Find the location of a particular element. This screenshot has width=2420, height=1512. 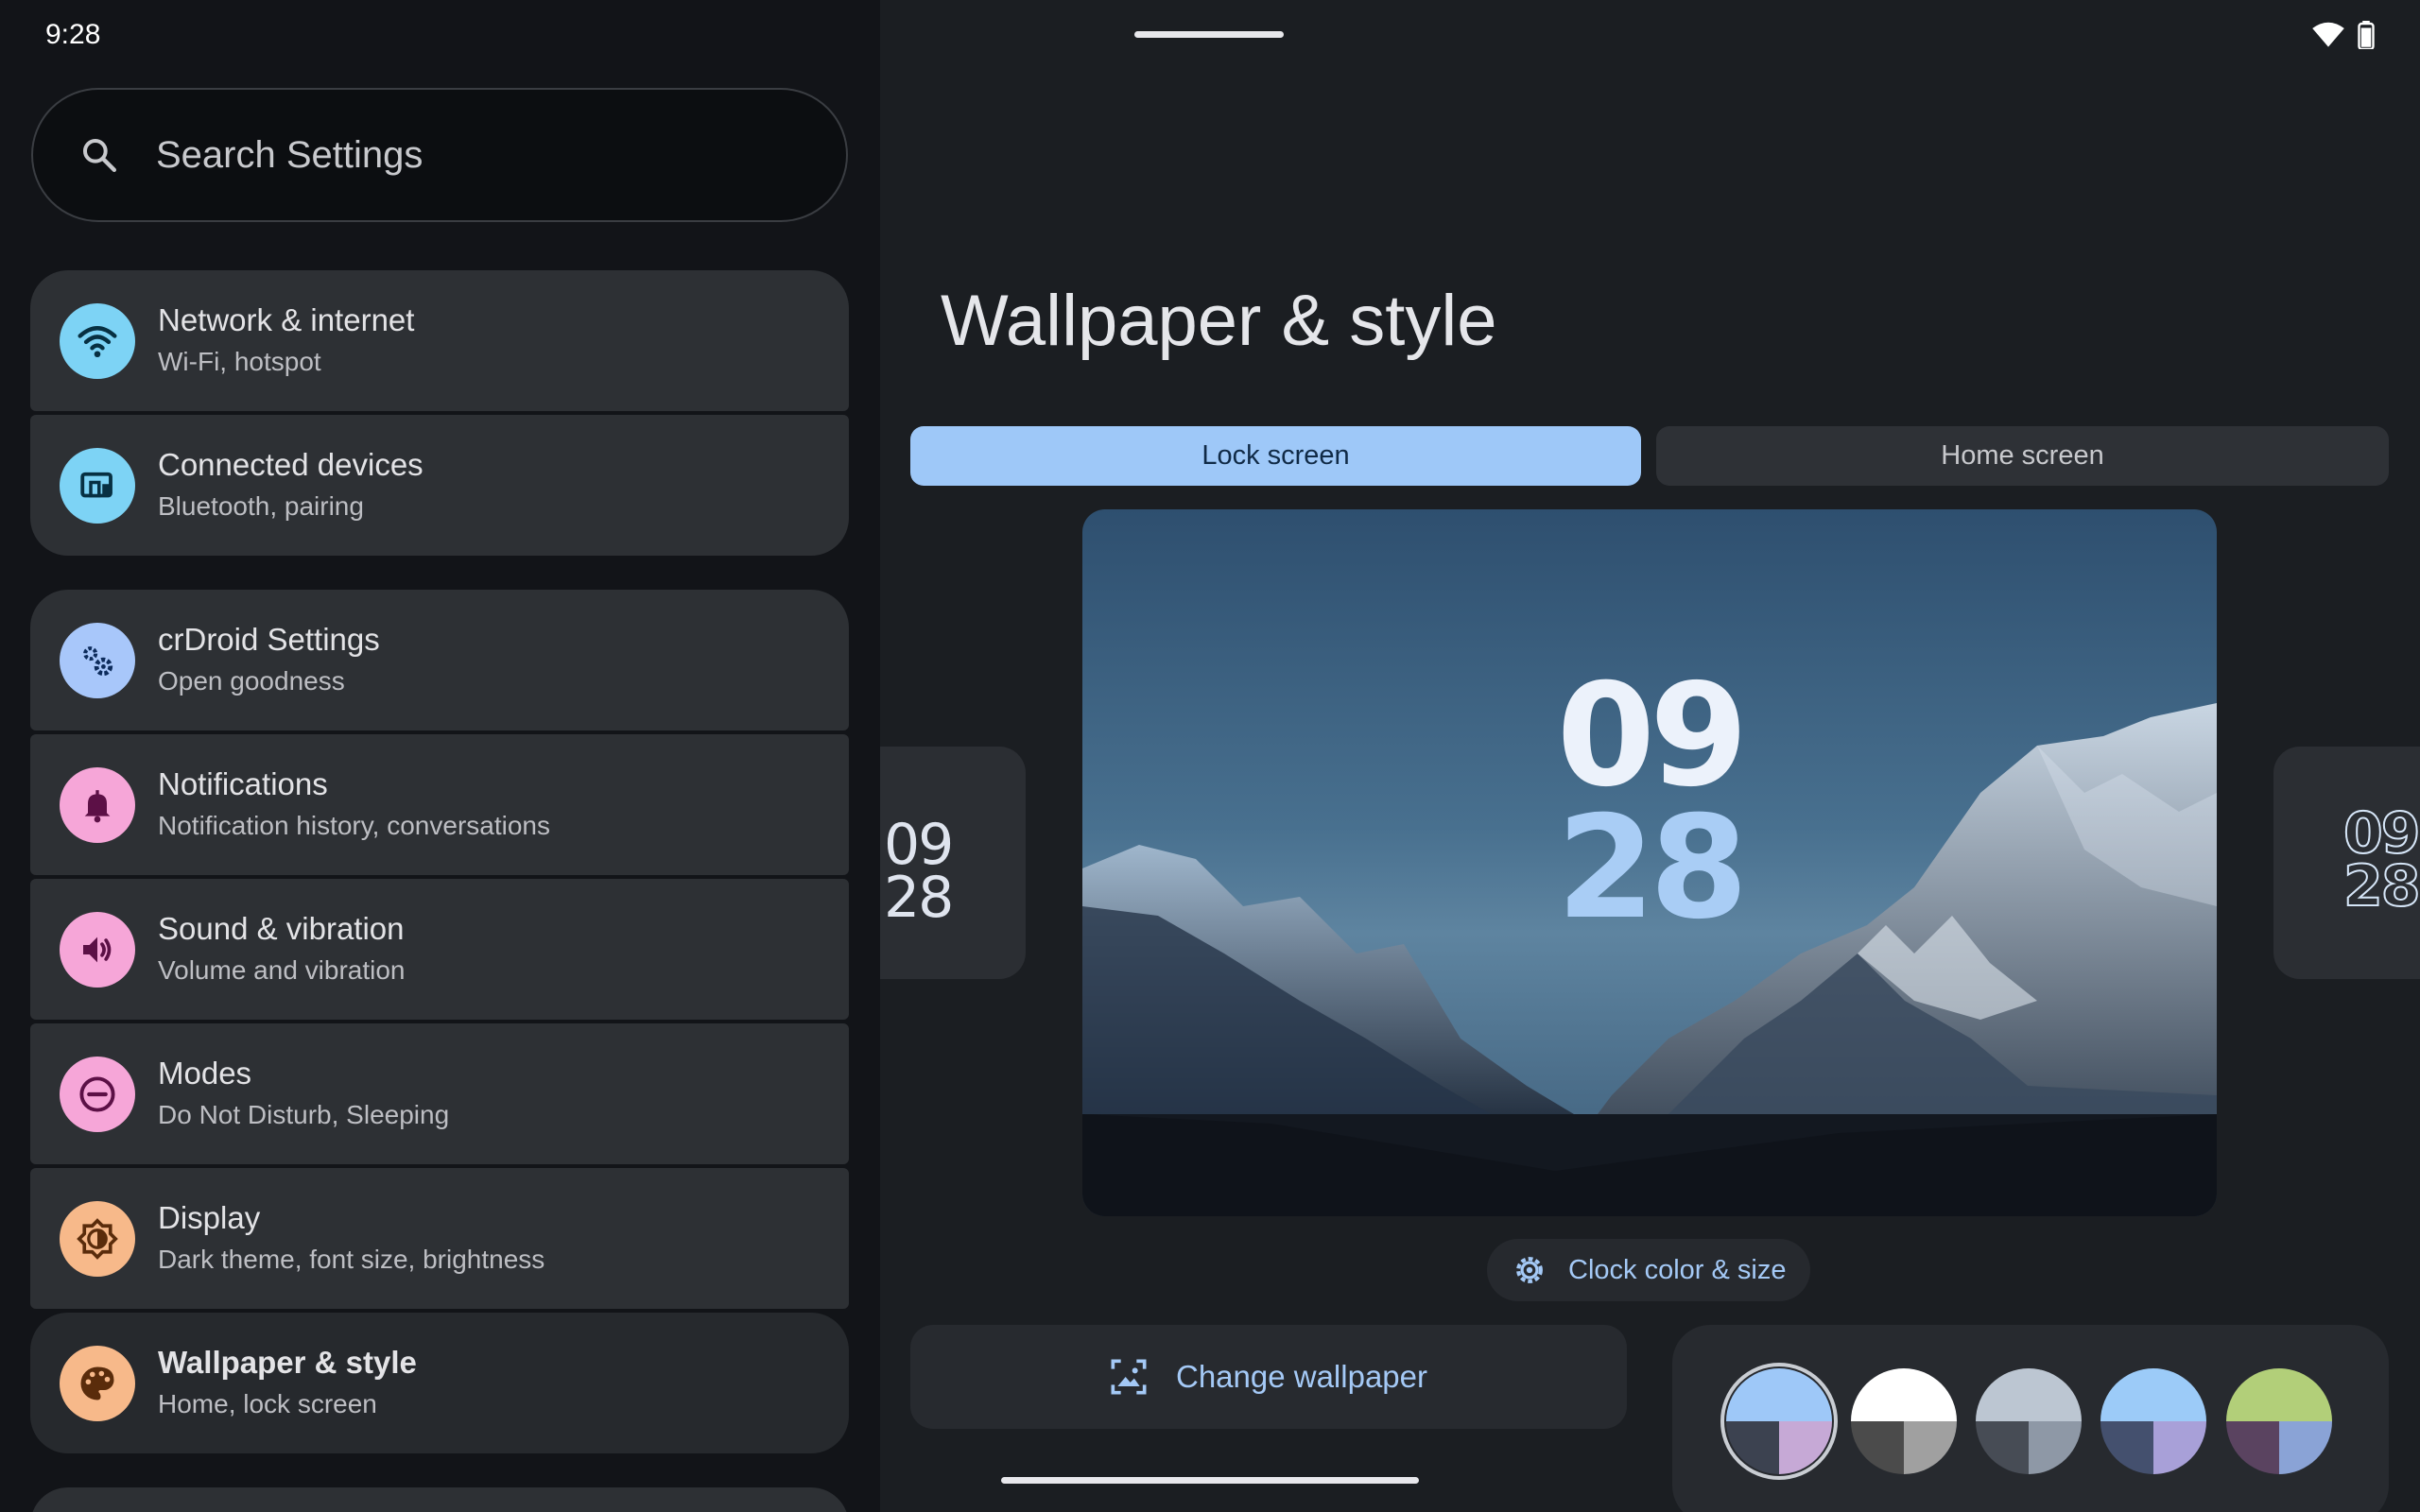

change-wallpaper-label: Change wallpaper is located at coordinates (1301, 1376).